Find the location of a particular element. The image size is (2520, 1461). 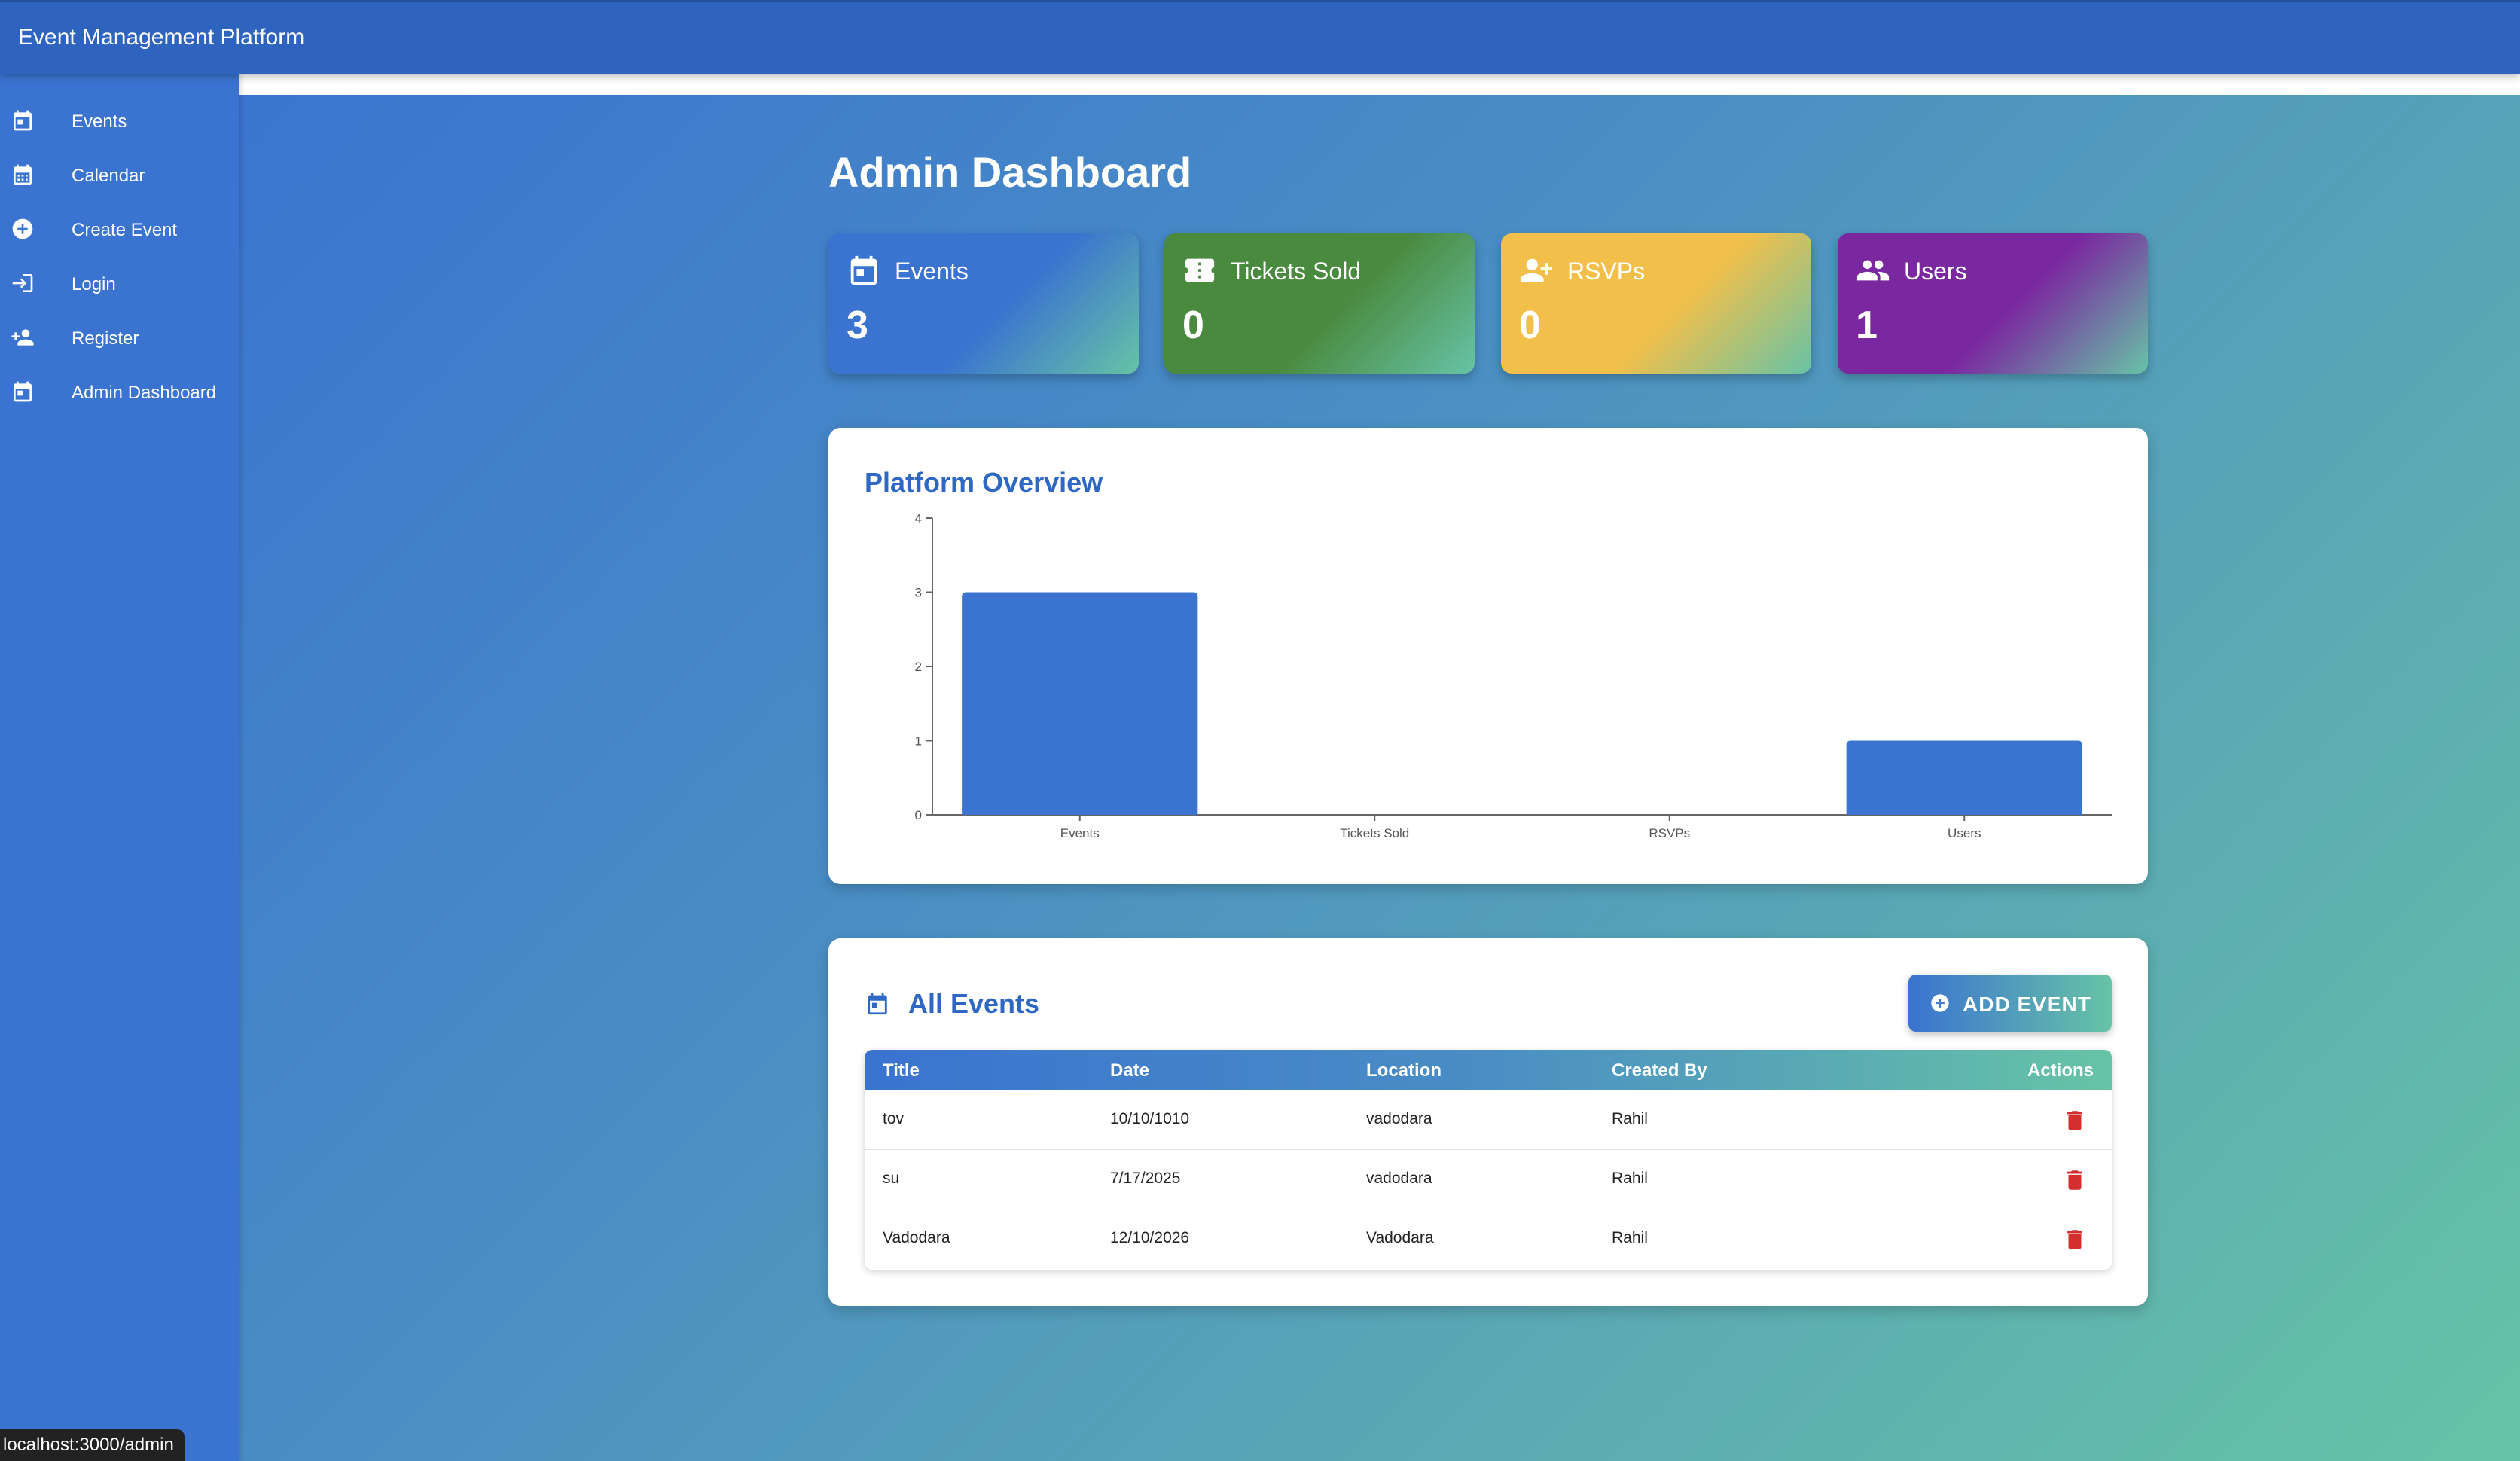

stat-card-events: Events 3 is located at coordinates (983, 303).